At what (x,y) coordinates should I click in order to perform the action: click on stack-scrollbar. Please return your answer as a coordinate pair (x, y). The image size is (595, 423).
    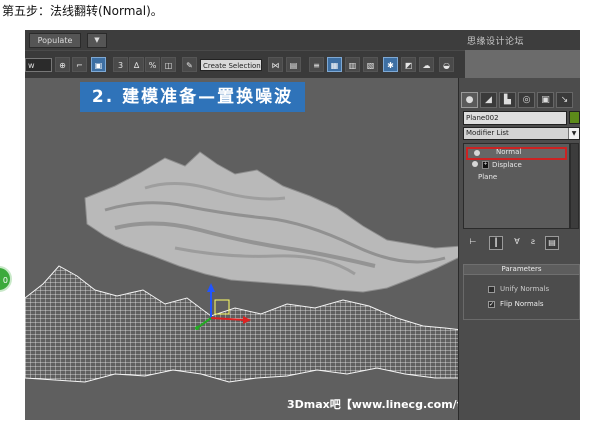
    Looking at the image, I should click on (574, 186).